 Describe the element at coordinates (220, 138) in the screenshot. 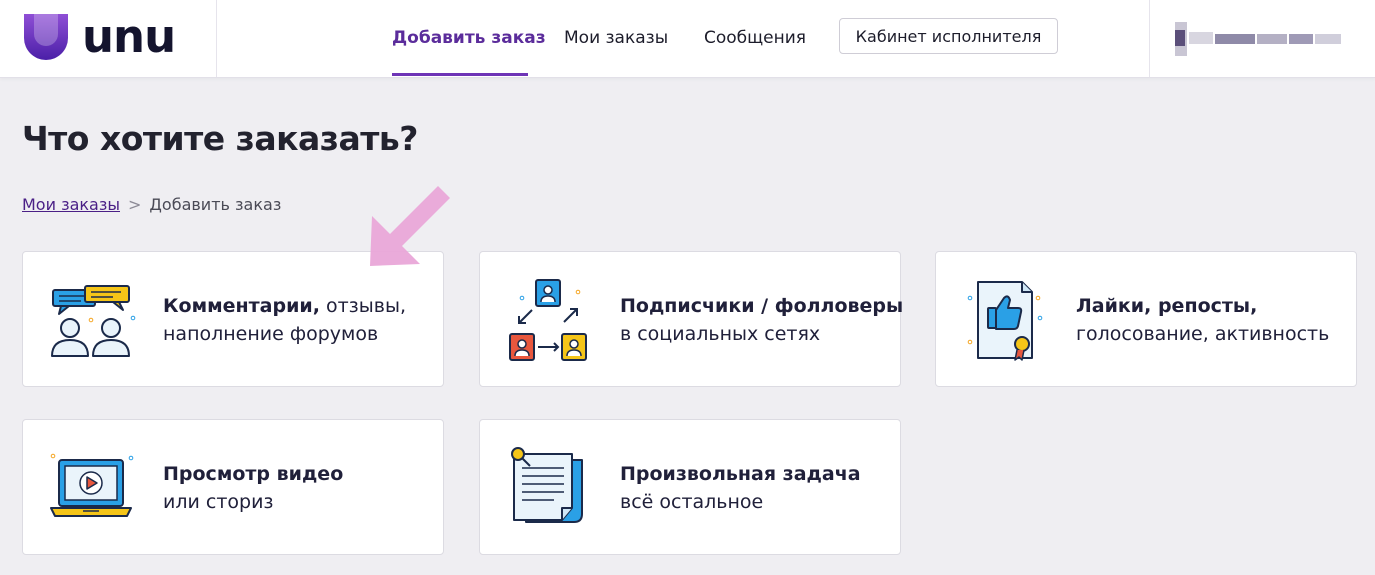

I see `page-title: Что хотите заказать?` at that location.